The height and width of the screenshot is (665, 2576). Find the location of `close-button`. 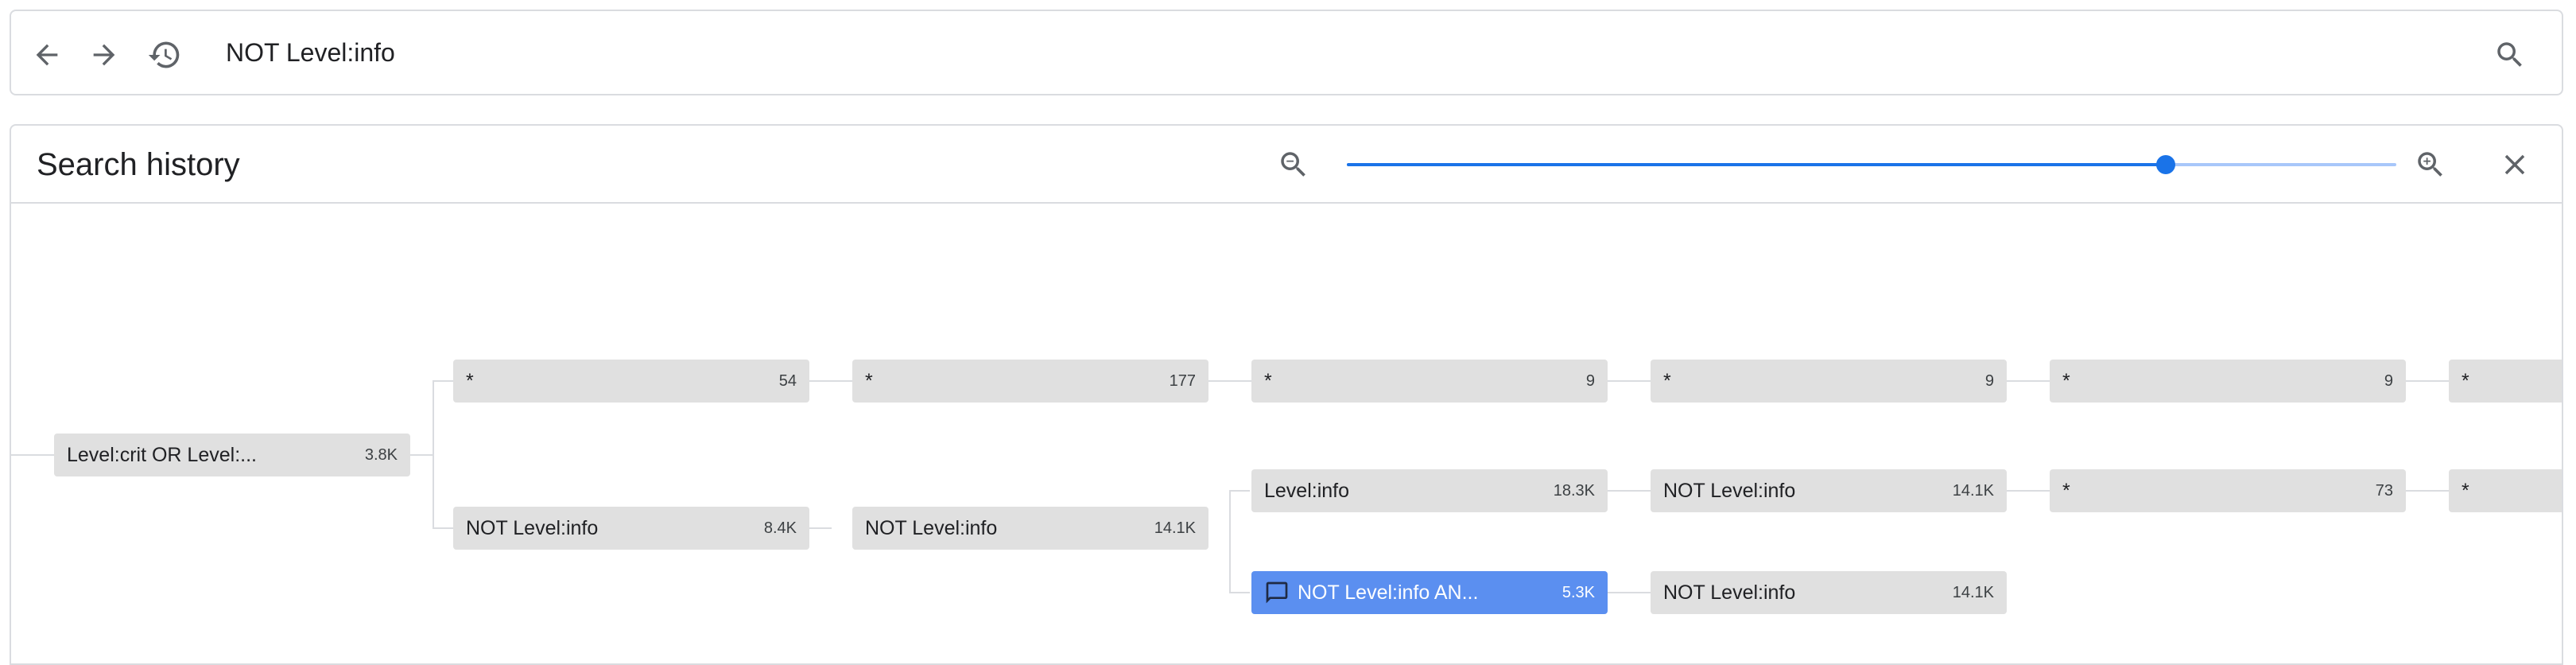

close-button is located at coordinates (2515, 165).